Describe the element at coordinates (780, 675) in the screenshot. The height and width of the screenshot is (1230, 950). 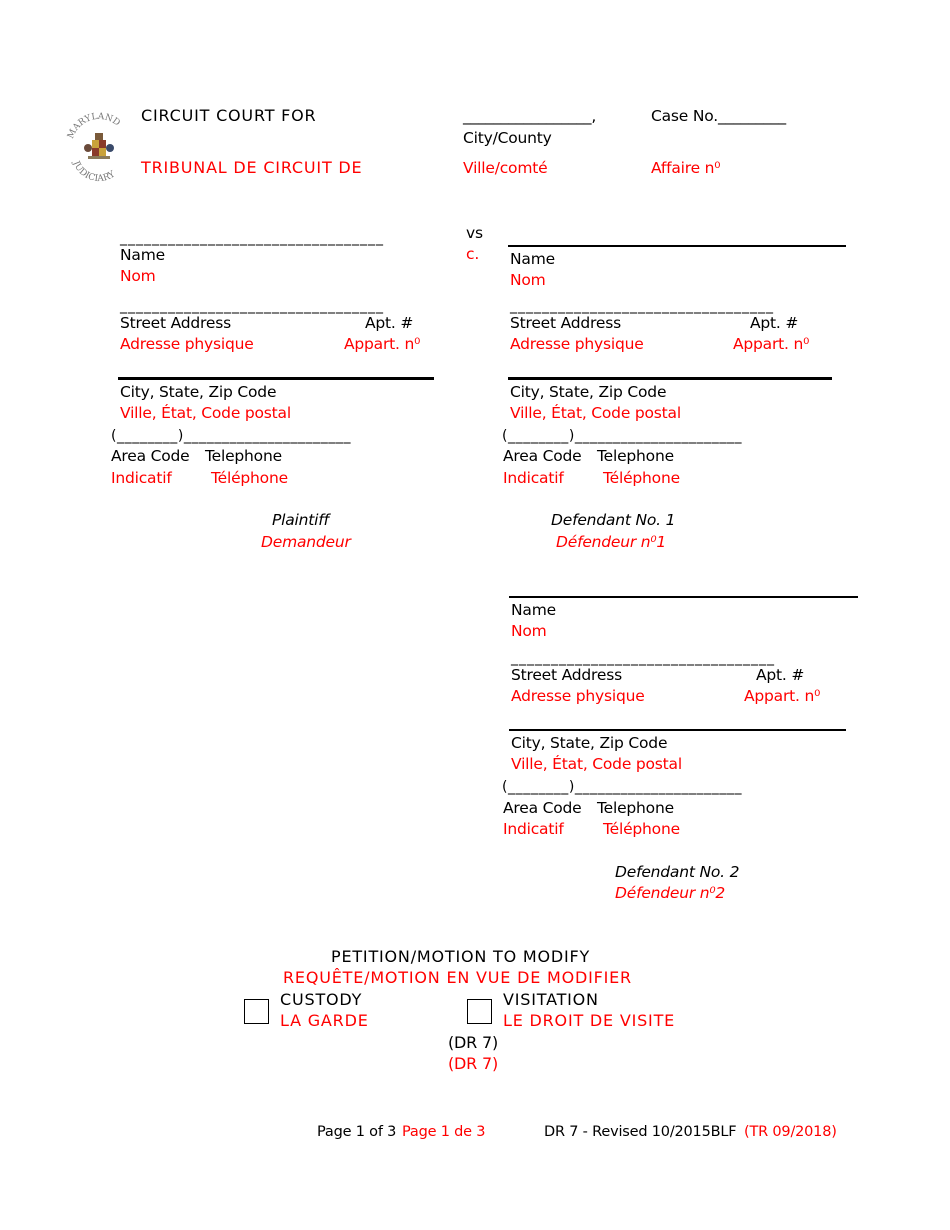
I see `defendant-2-apt-label-en: Apt. #` at that location.